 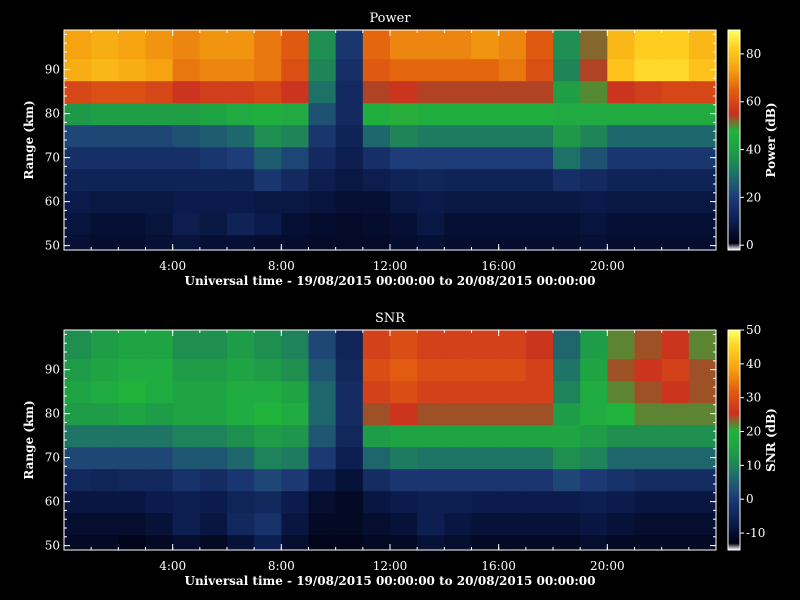 I want to click on colorbar-tick-label: 40, so click(x=753, y=364).